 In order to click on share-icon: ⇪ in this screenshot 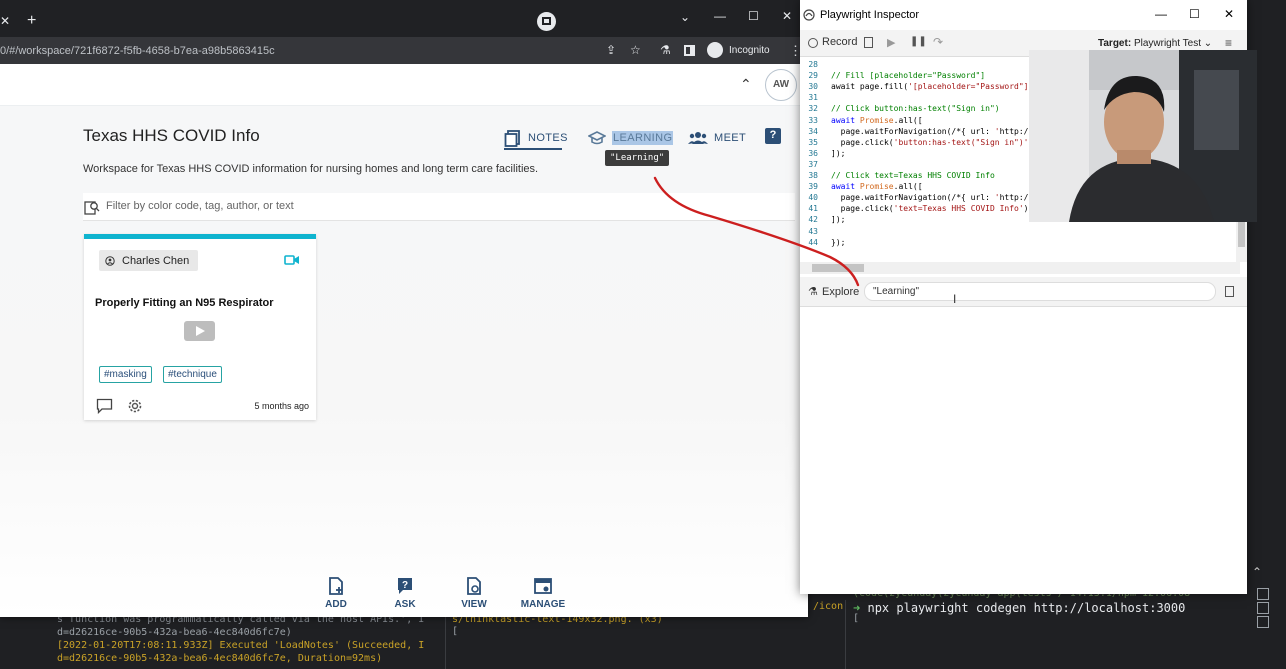, I will do `click(611, 50)`.